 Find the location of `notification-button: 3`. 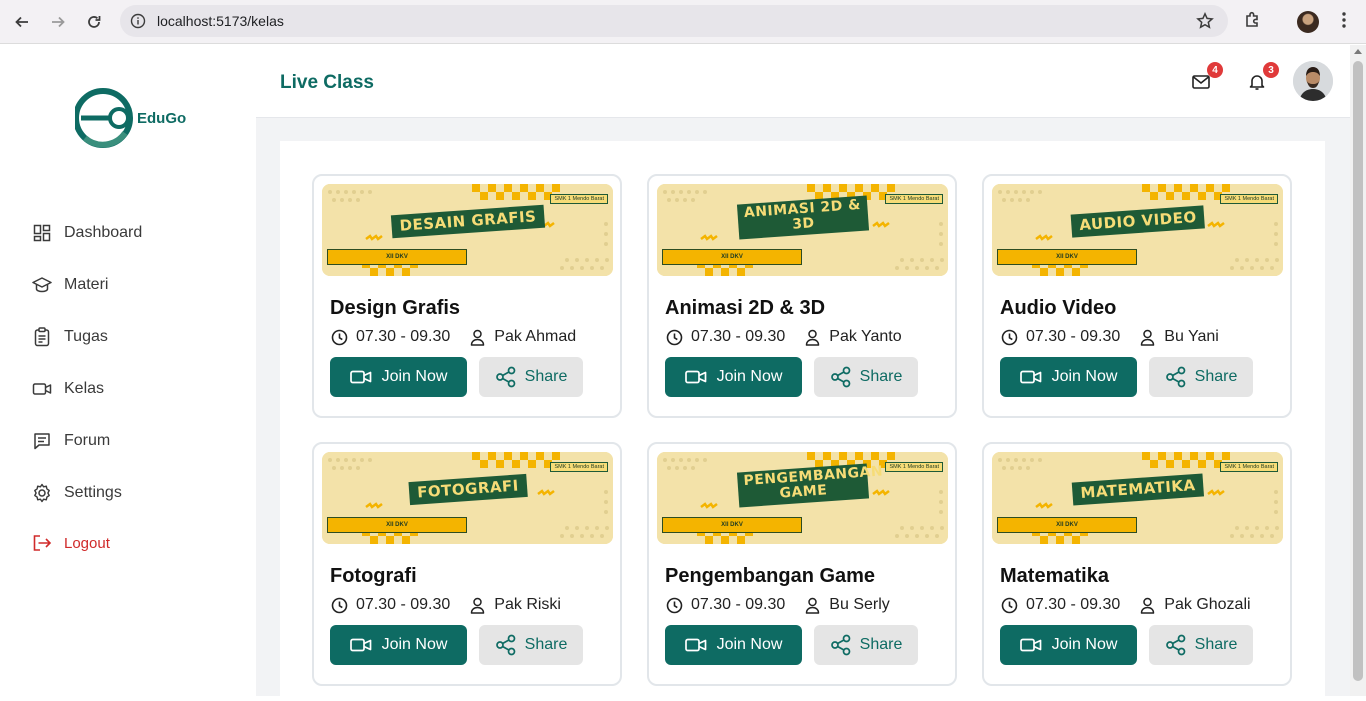

notification-button: 3 is located at coordinates (1263, 77).